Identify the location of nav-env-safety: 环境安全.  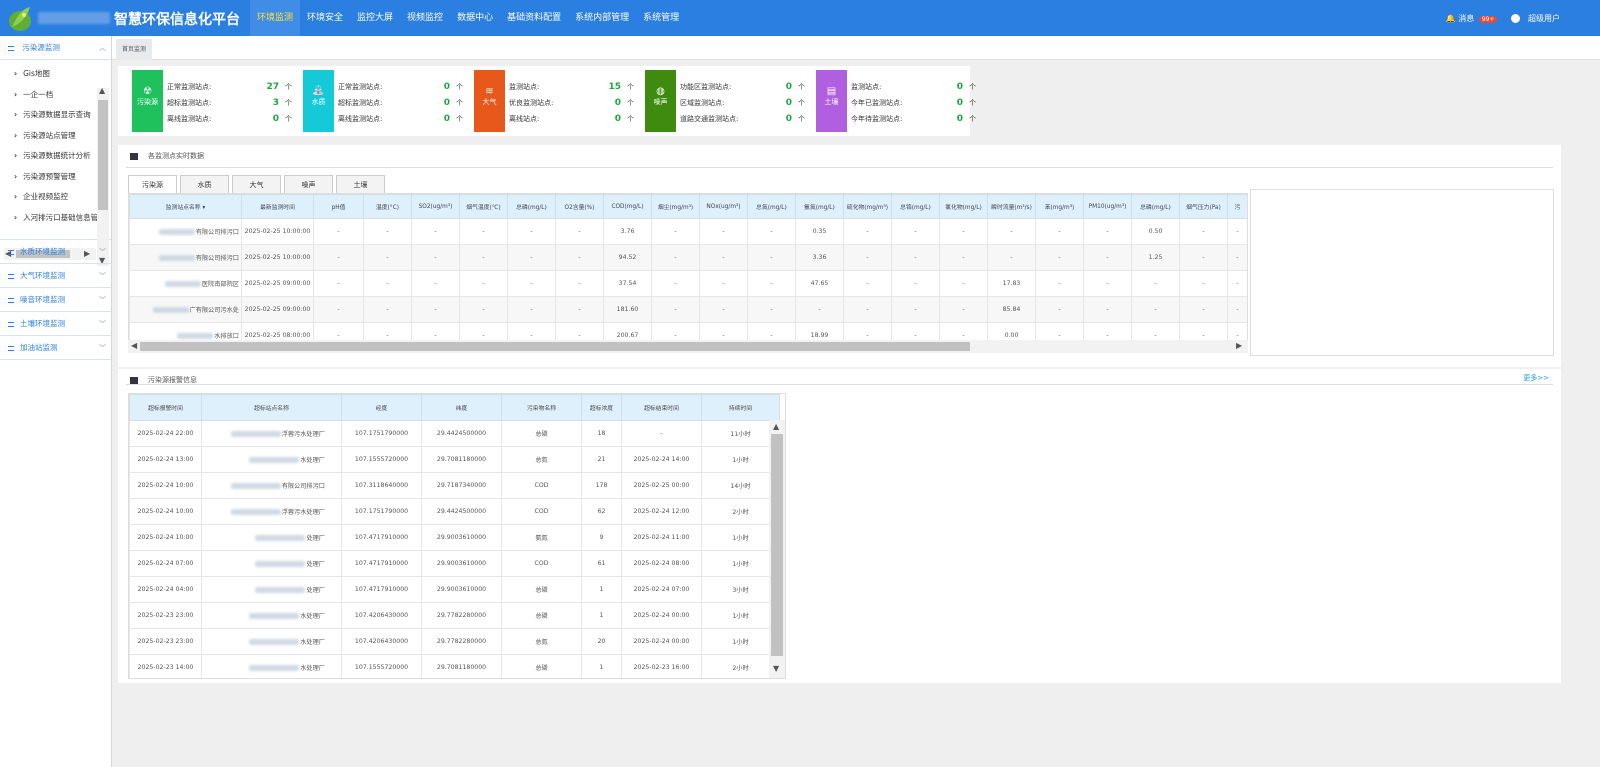
(325, 18).